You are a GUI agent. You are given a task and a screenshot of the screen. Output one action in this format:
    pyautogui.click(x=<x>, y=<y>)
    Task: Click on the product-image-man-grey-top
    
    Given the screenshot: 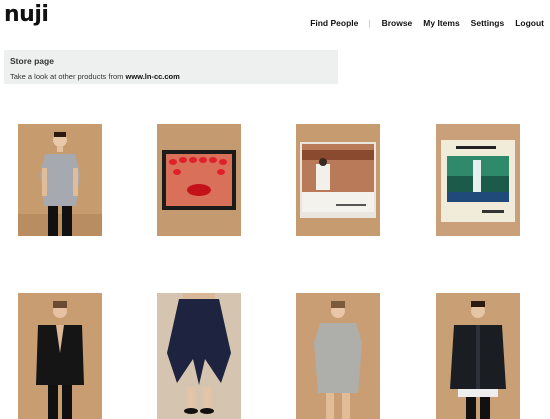 What is the action you would take?
    pyautogui.click(x=60, y=180)
    